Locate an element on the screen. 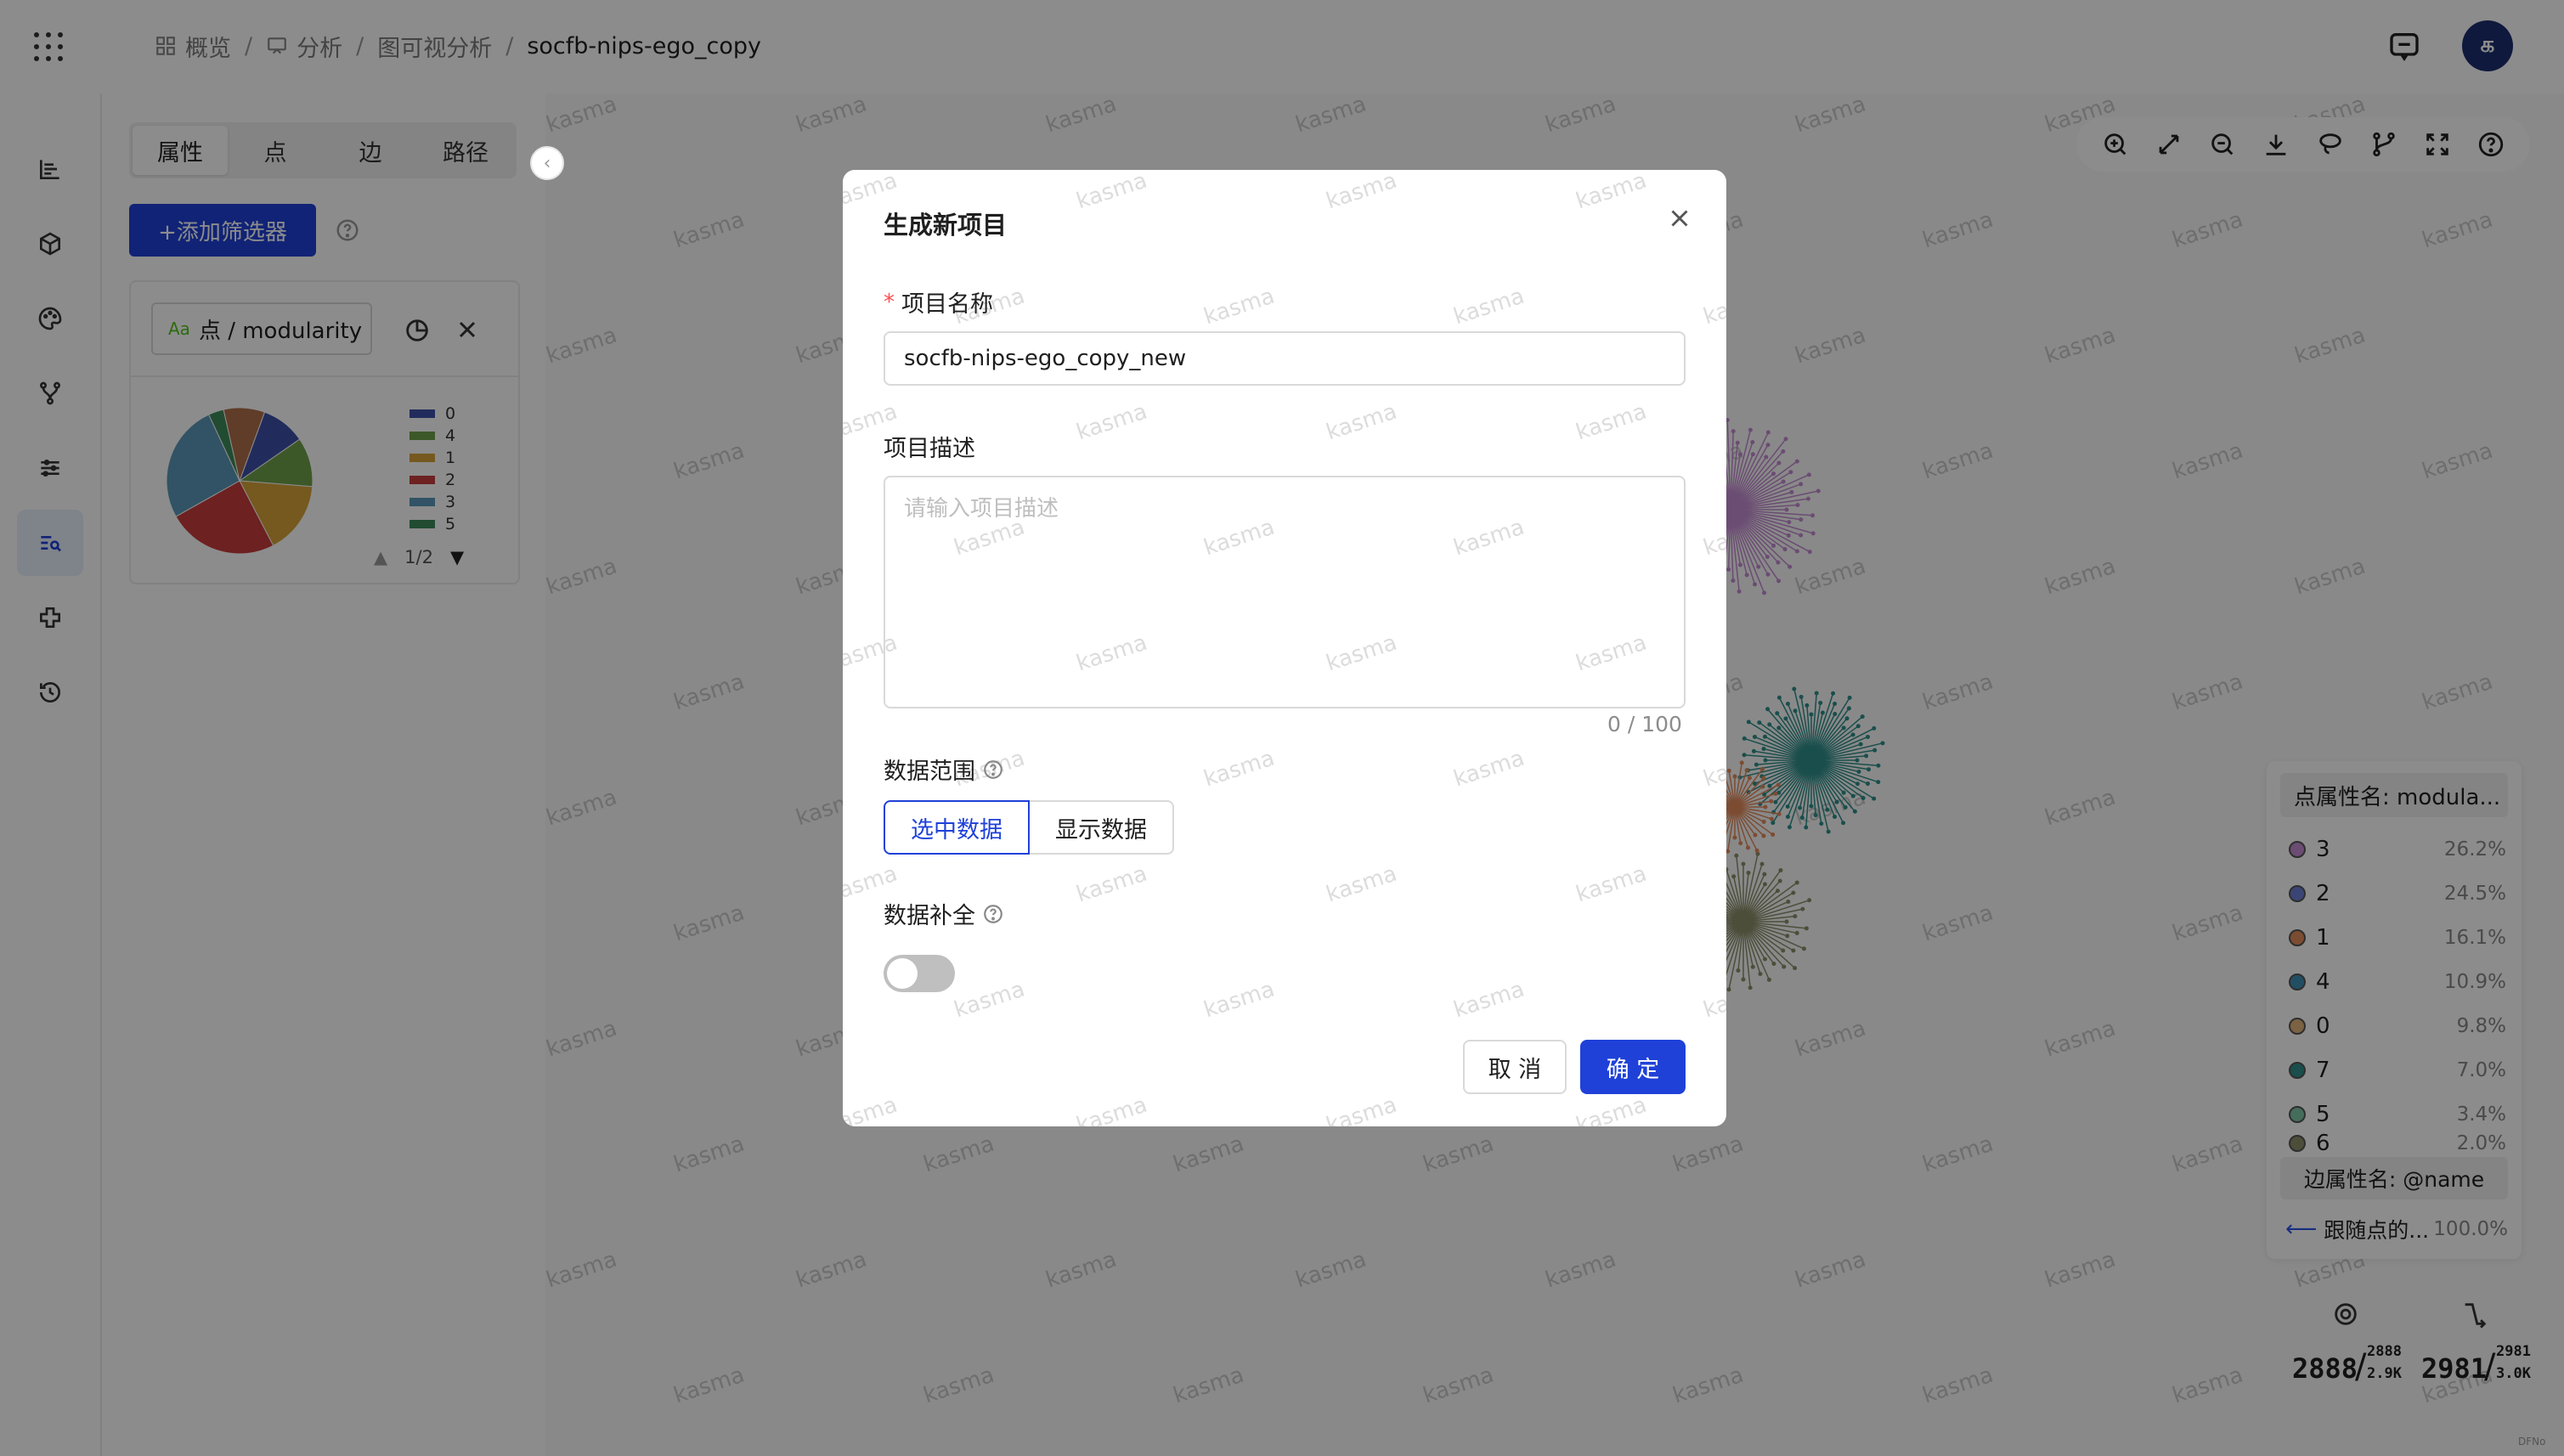 The height and width of the screenshot is (1456, 2564). project-desc-textarea: 请输入项目描述 is located at coordinates (1285, 592).